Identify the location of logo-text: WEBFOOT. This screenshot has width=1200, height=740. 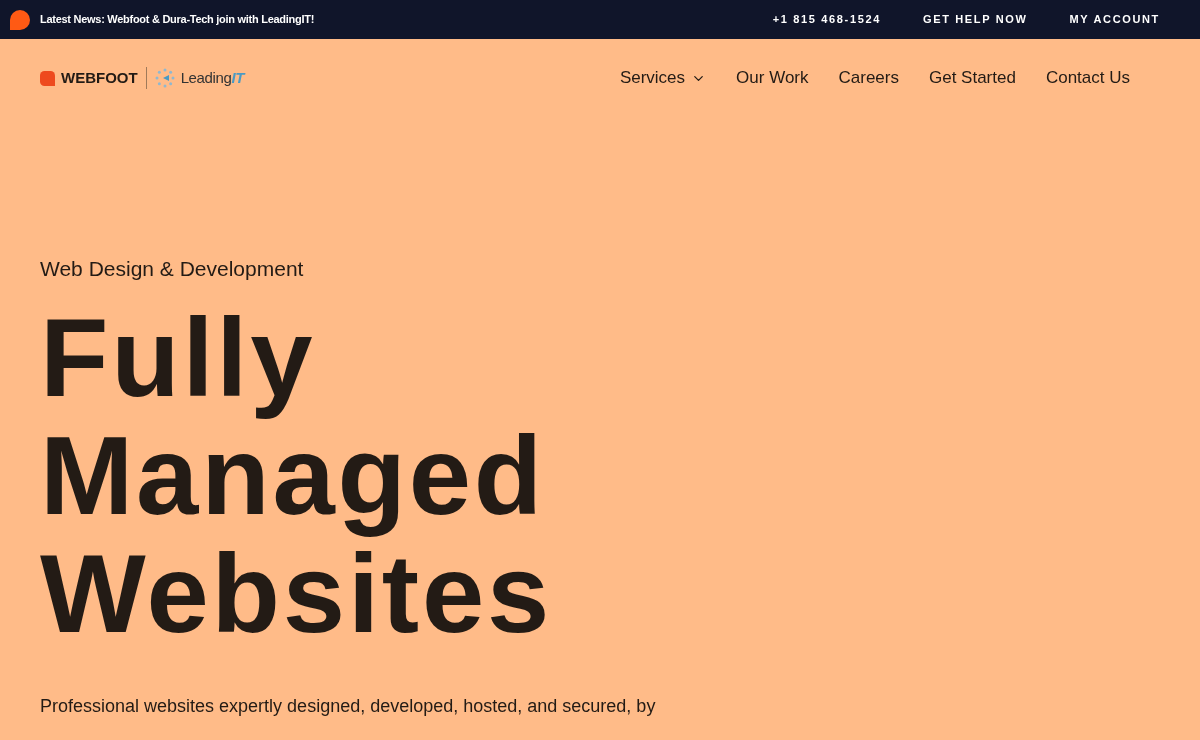
(99, 77).